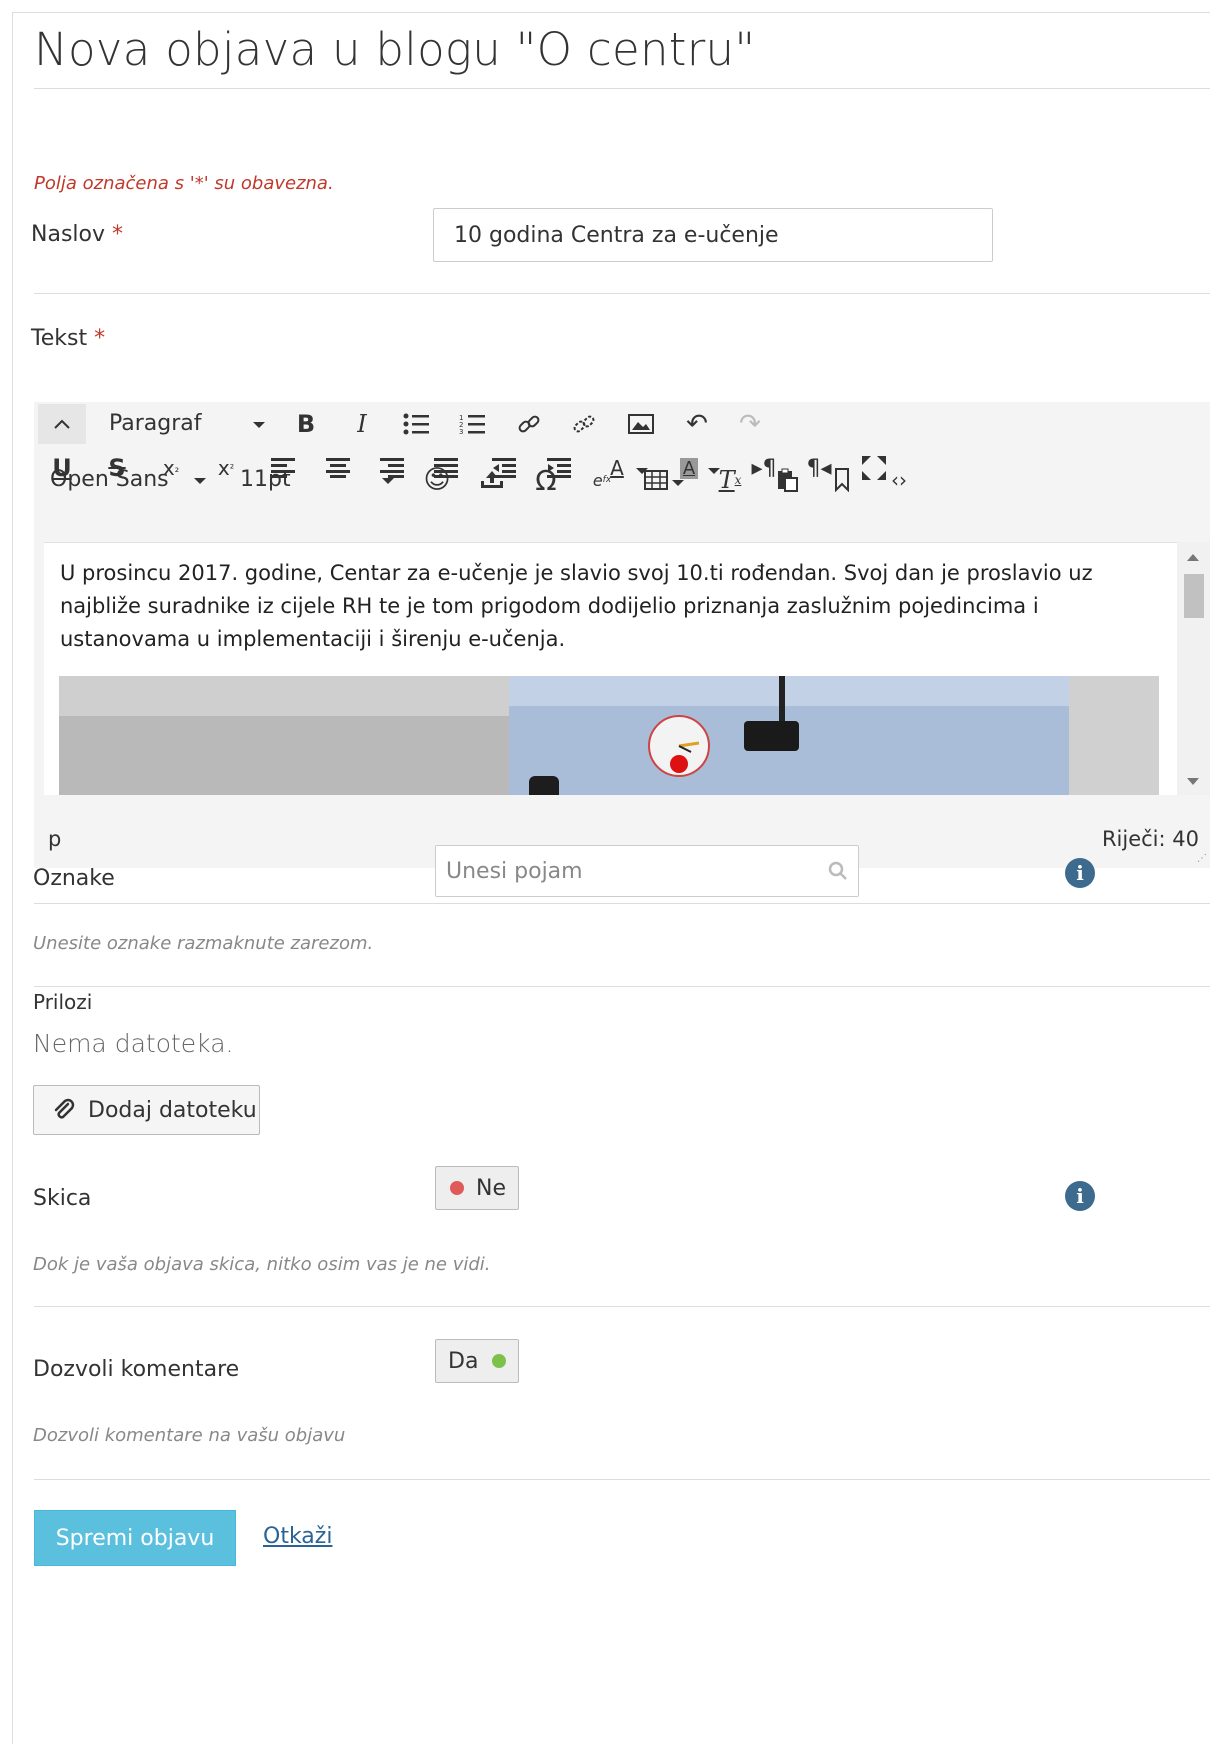 Image resolution: width=1210 pixels, height=1744 pixels. What do you see at coordinates (842, 480) in the screenshot?
I see `bookmark-icon` at bounding box center [842, 480].